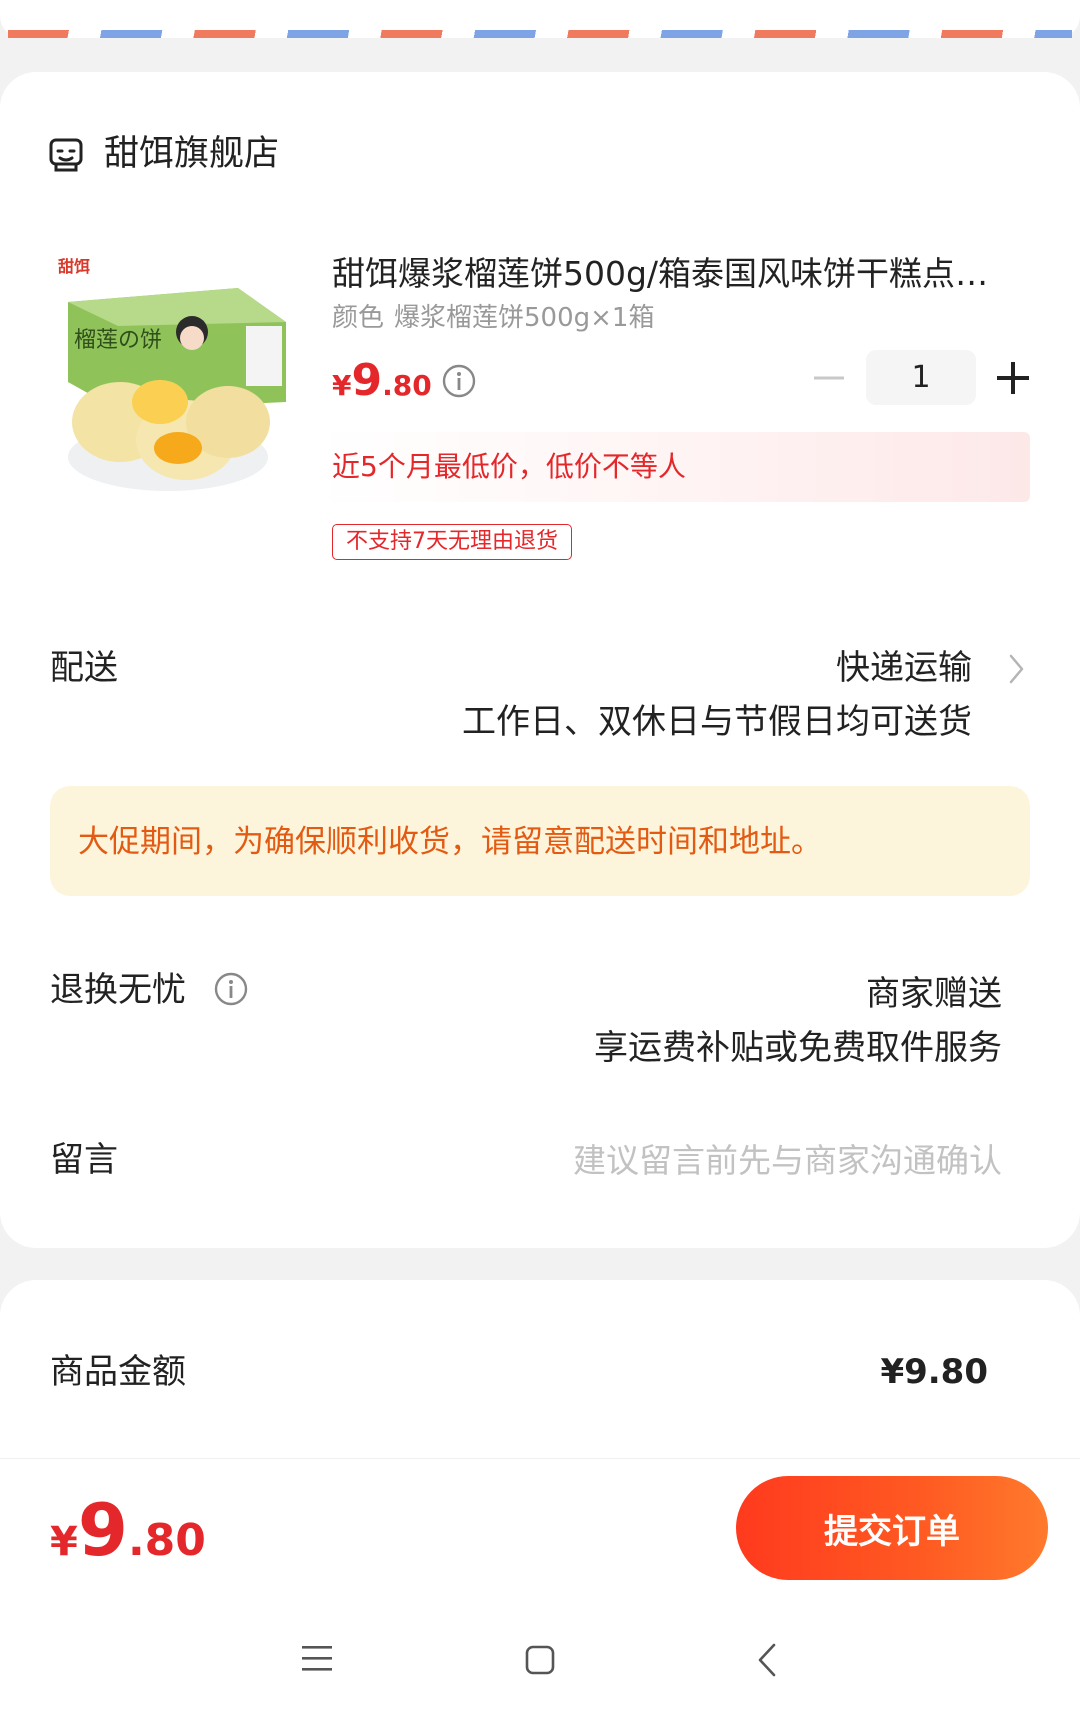 This screenshot has width=1080, height=1726. I want to click on menu-icon, so click(317, 1658).